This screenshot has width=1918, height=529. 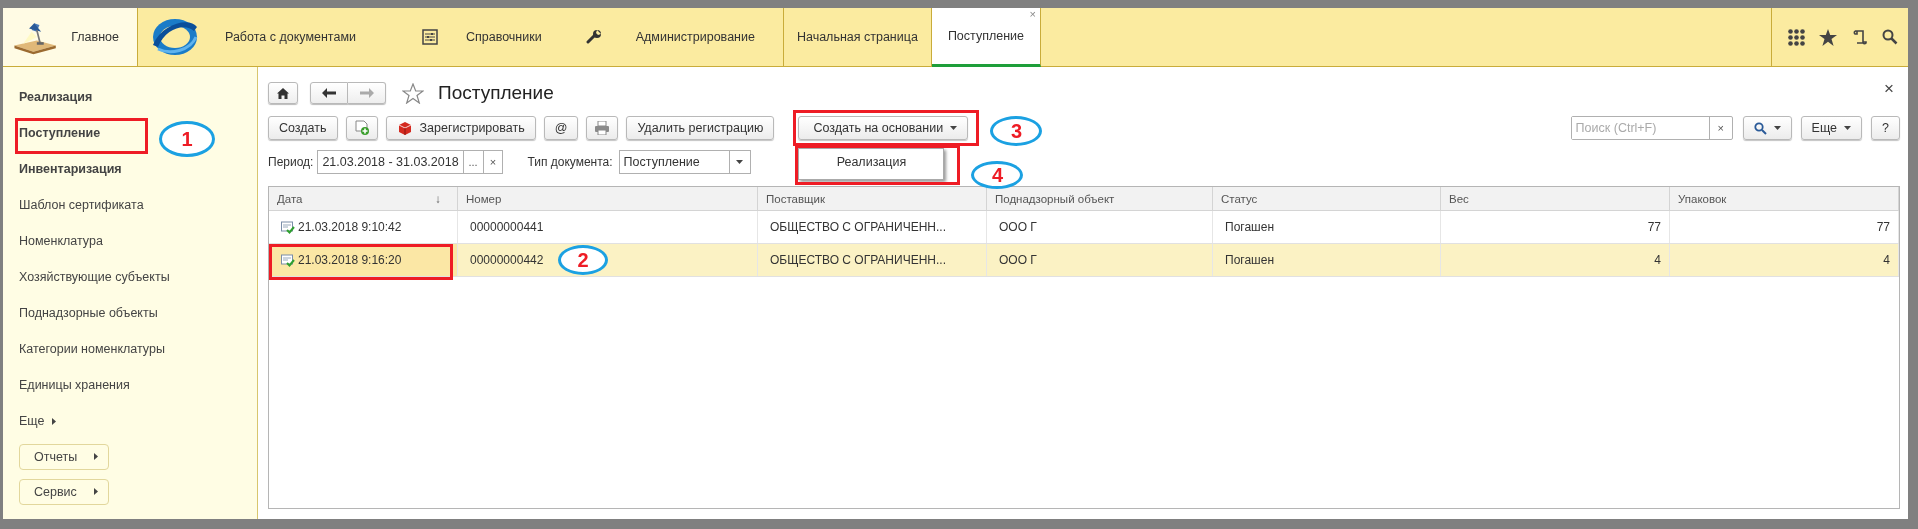 I want to click on section-link: Работа с документами, so click(x=256, y=37).